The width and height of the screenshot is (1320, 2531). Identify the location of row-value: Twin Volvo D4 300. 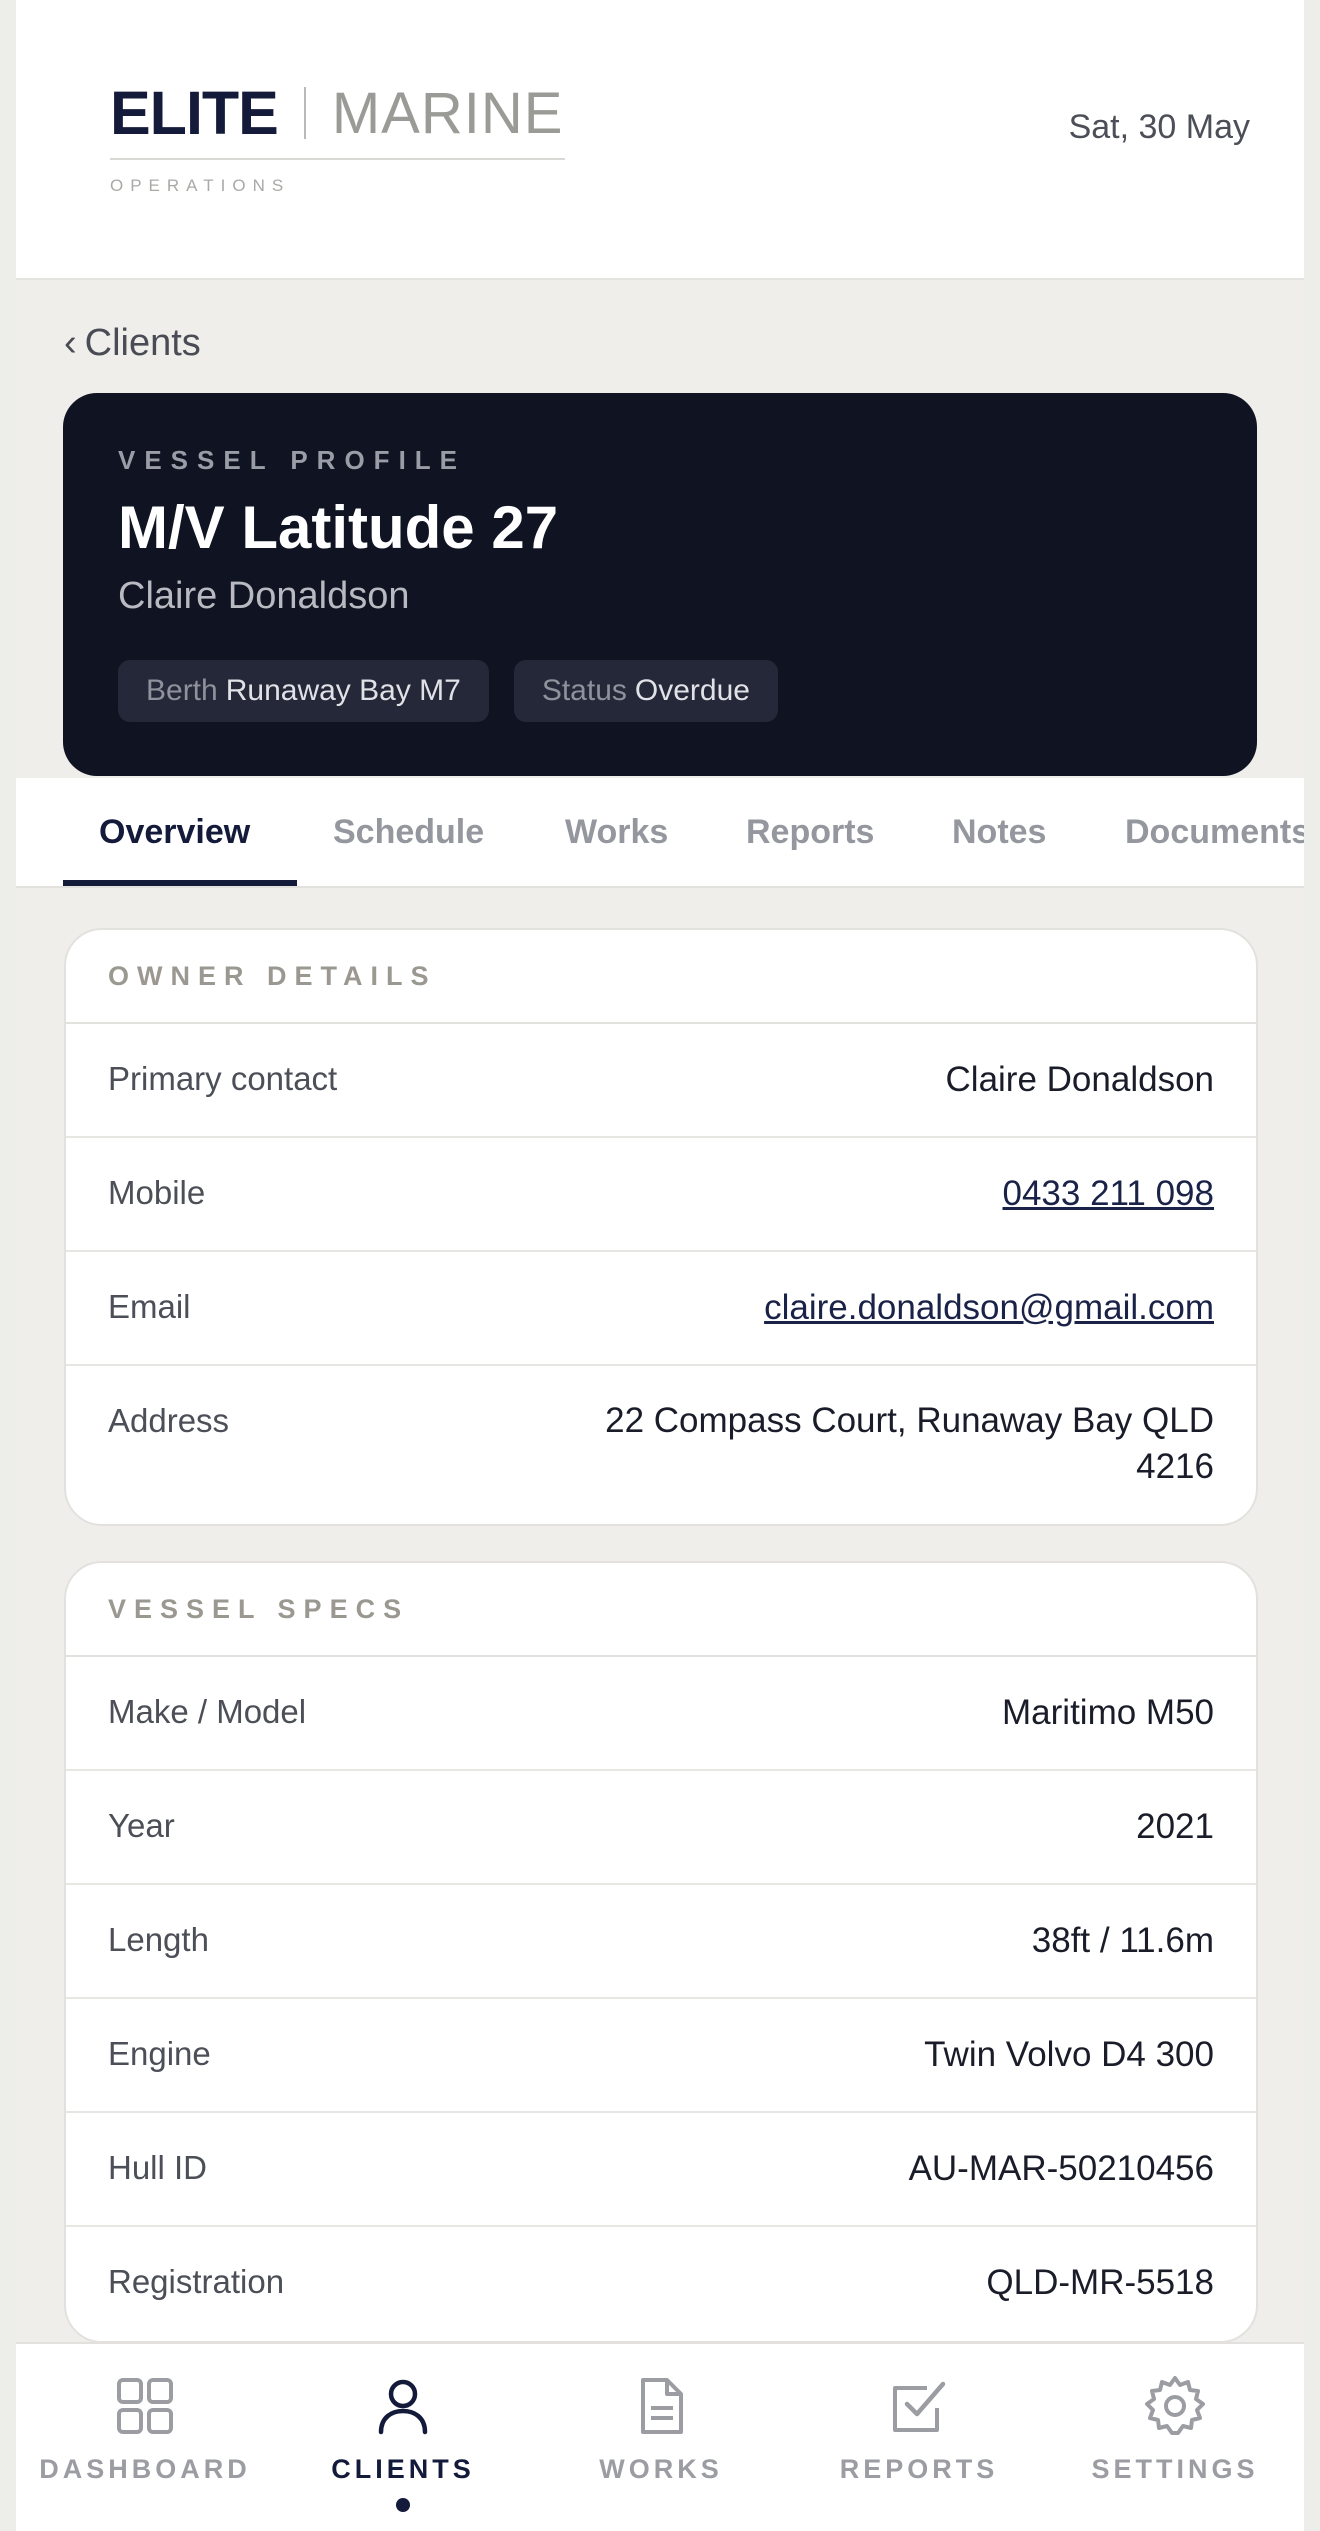
(1069, 2054).